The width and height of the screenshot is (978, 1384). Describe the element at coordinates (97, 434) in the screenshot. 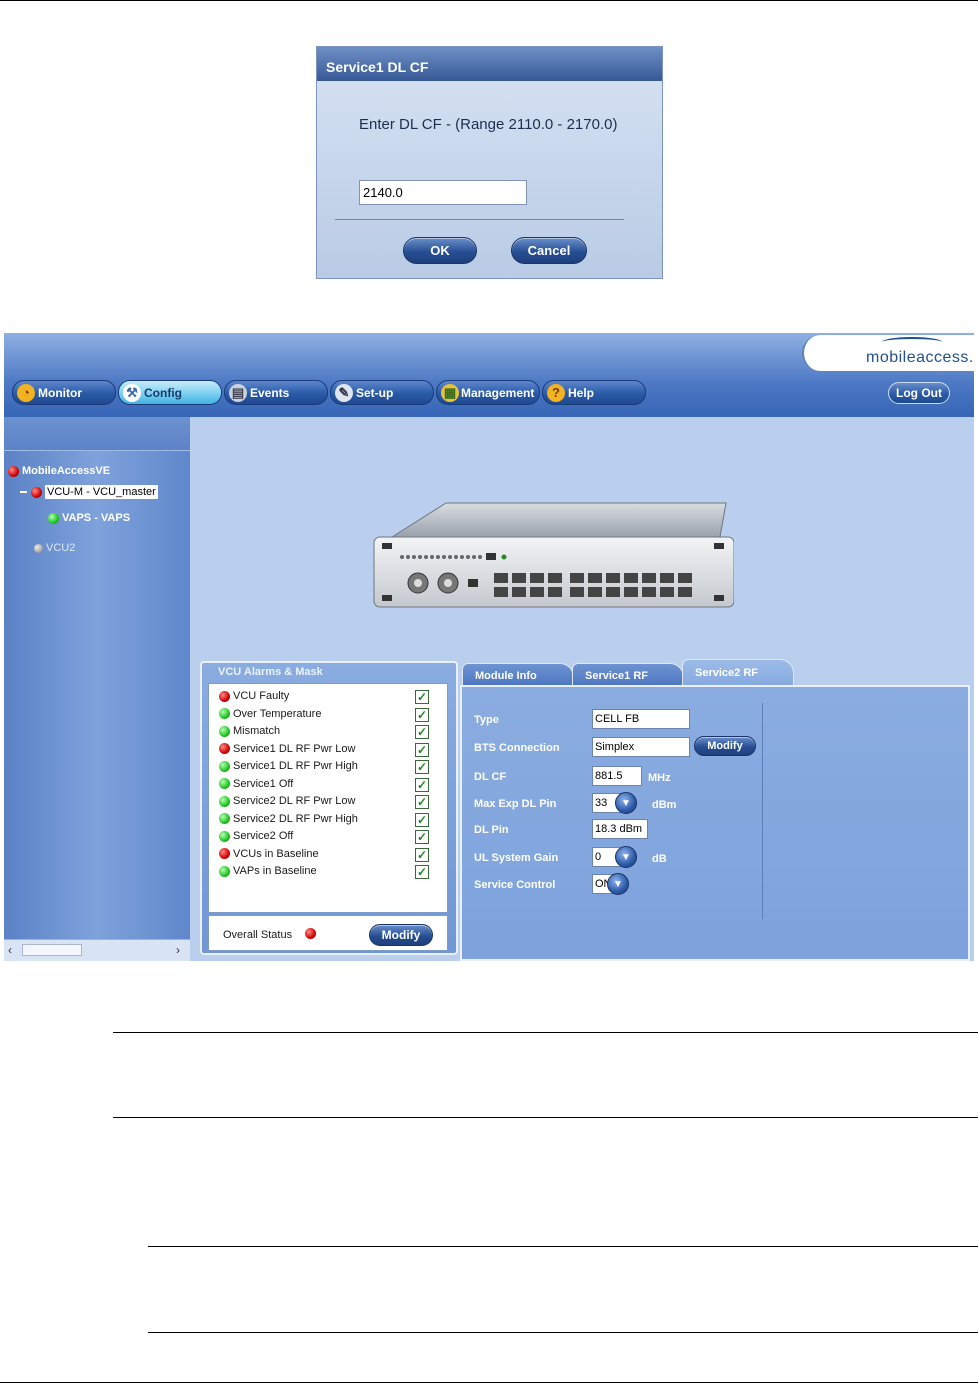

I see `sidebar-header` at that location.